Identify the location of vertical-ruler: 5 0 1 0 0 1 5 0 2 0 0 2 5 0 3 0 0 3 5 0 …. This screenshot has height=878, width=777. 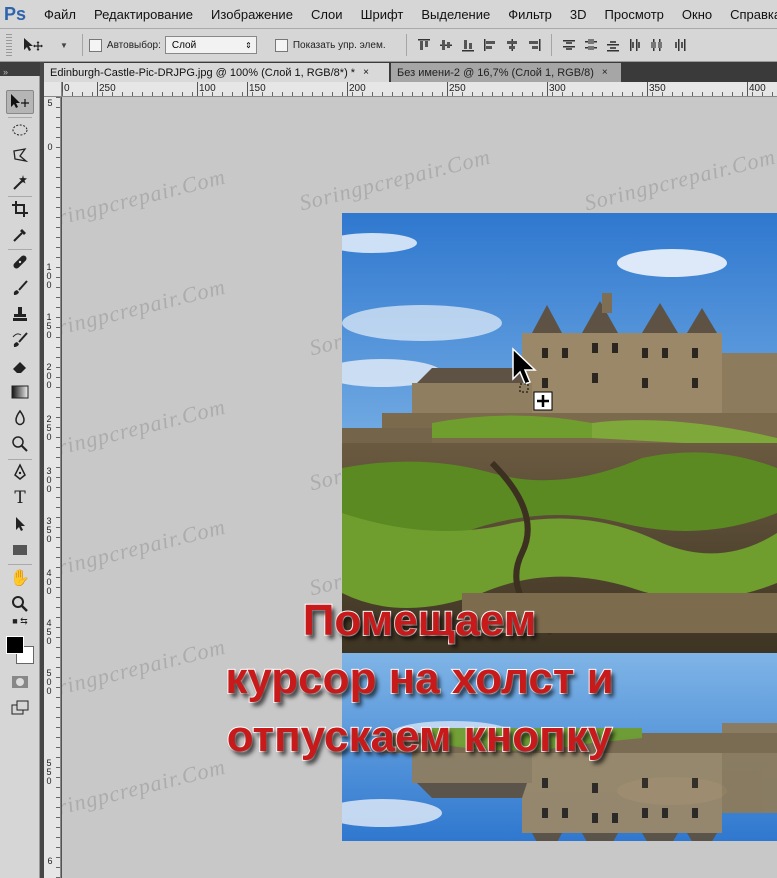
(52, 487).